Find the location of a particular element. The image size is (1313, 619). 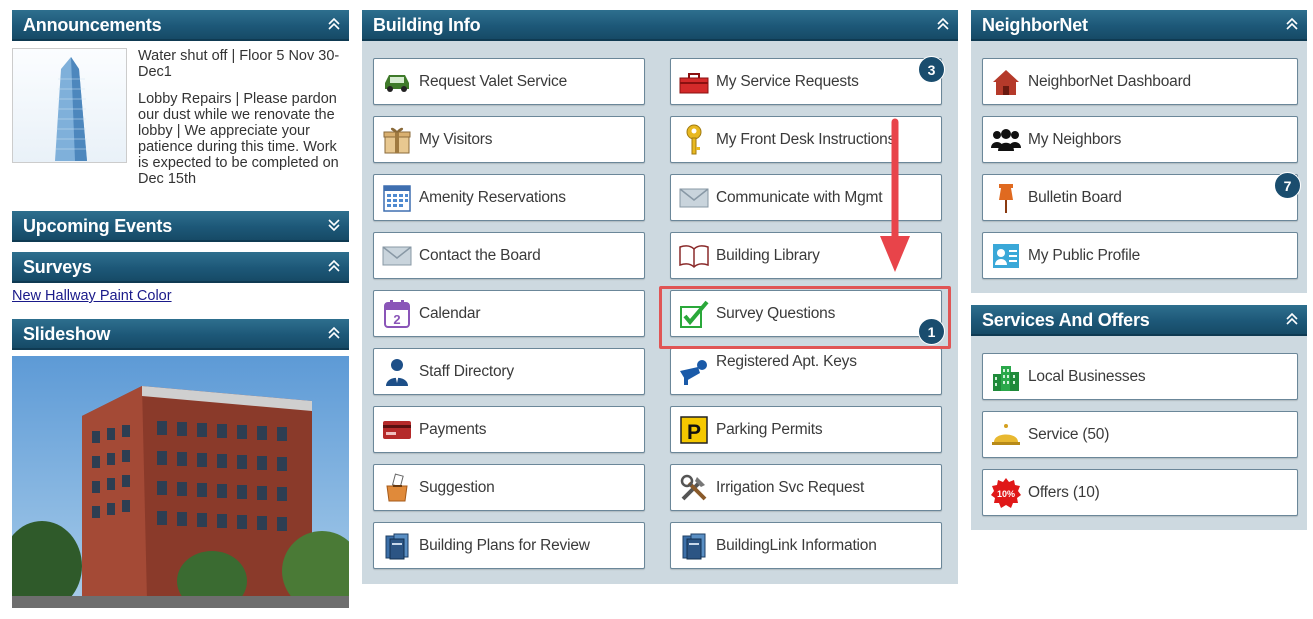

tile-label: My Public Profile is located at coordinates (1084, 255).